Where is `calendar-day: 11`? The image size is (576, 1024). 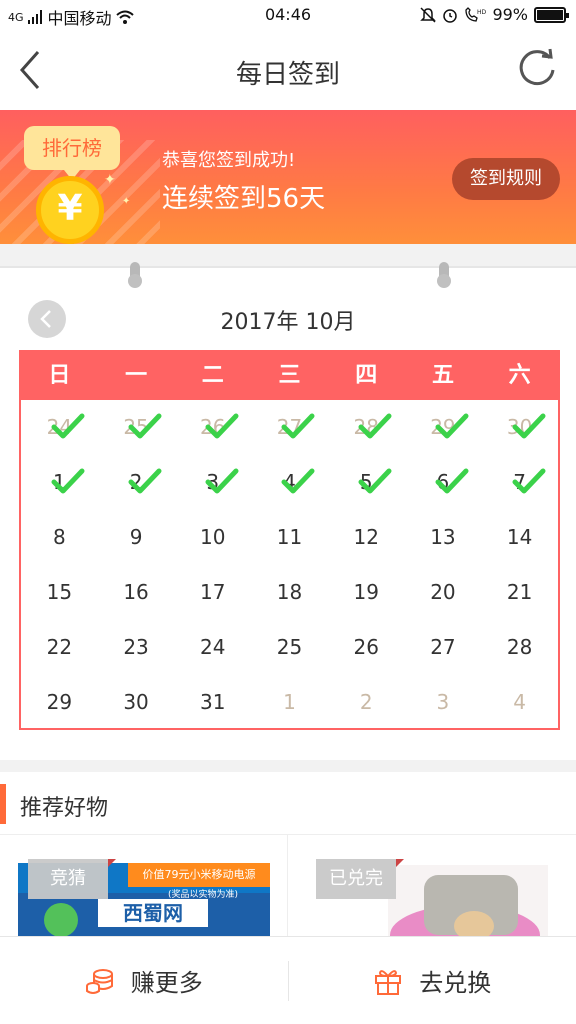 calendar-day: 11 is located at coordinates (289, 537).